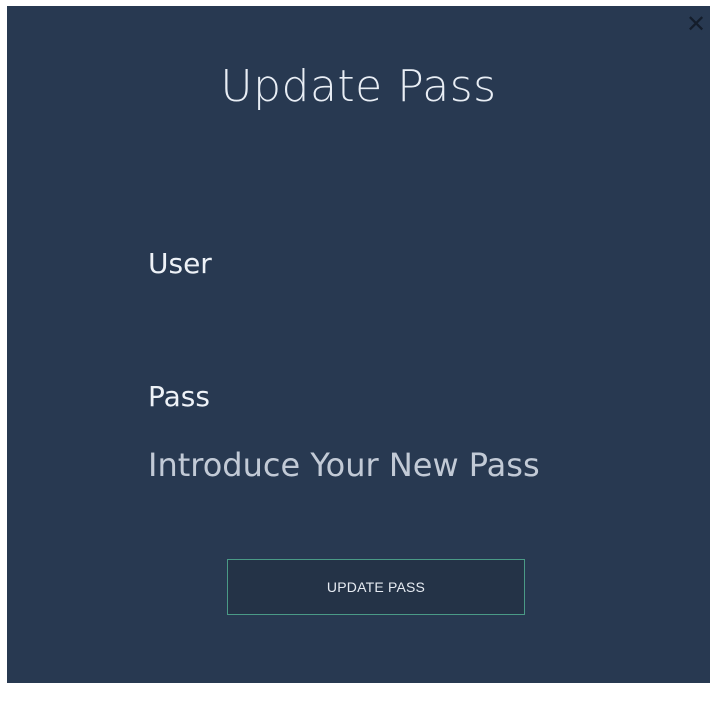  What do you see at coordinates (358, 86) in the screenshot?
I see `dialog-title: Update Pass` at bounding box center [358, 86].